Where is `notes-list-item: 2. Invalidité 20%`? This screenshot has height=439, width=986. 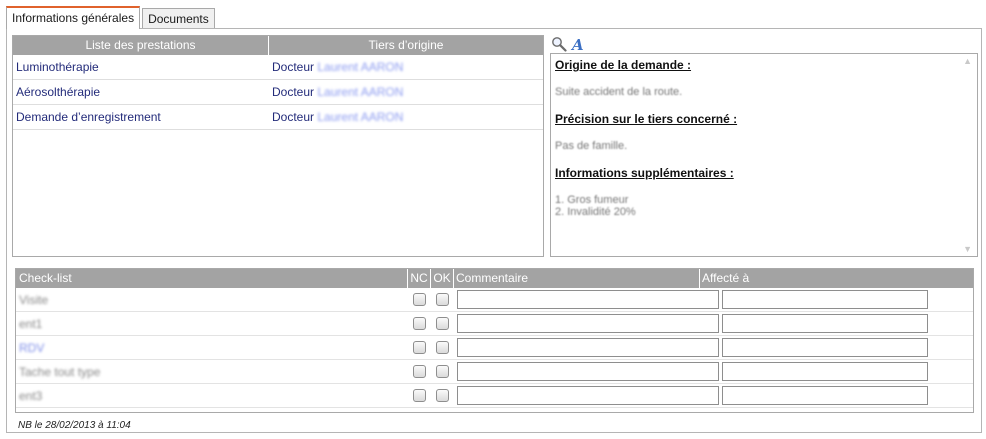
notes-list-item: 2. Invalidité 20% is located at coordinates (595, 212).